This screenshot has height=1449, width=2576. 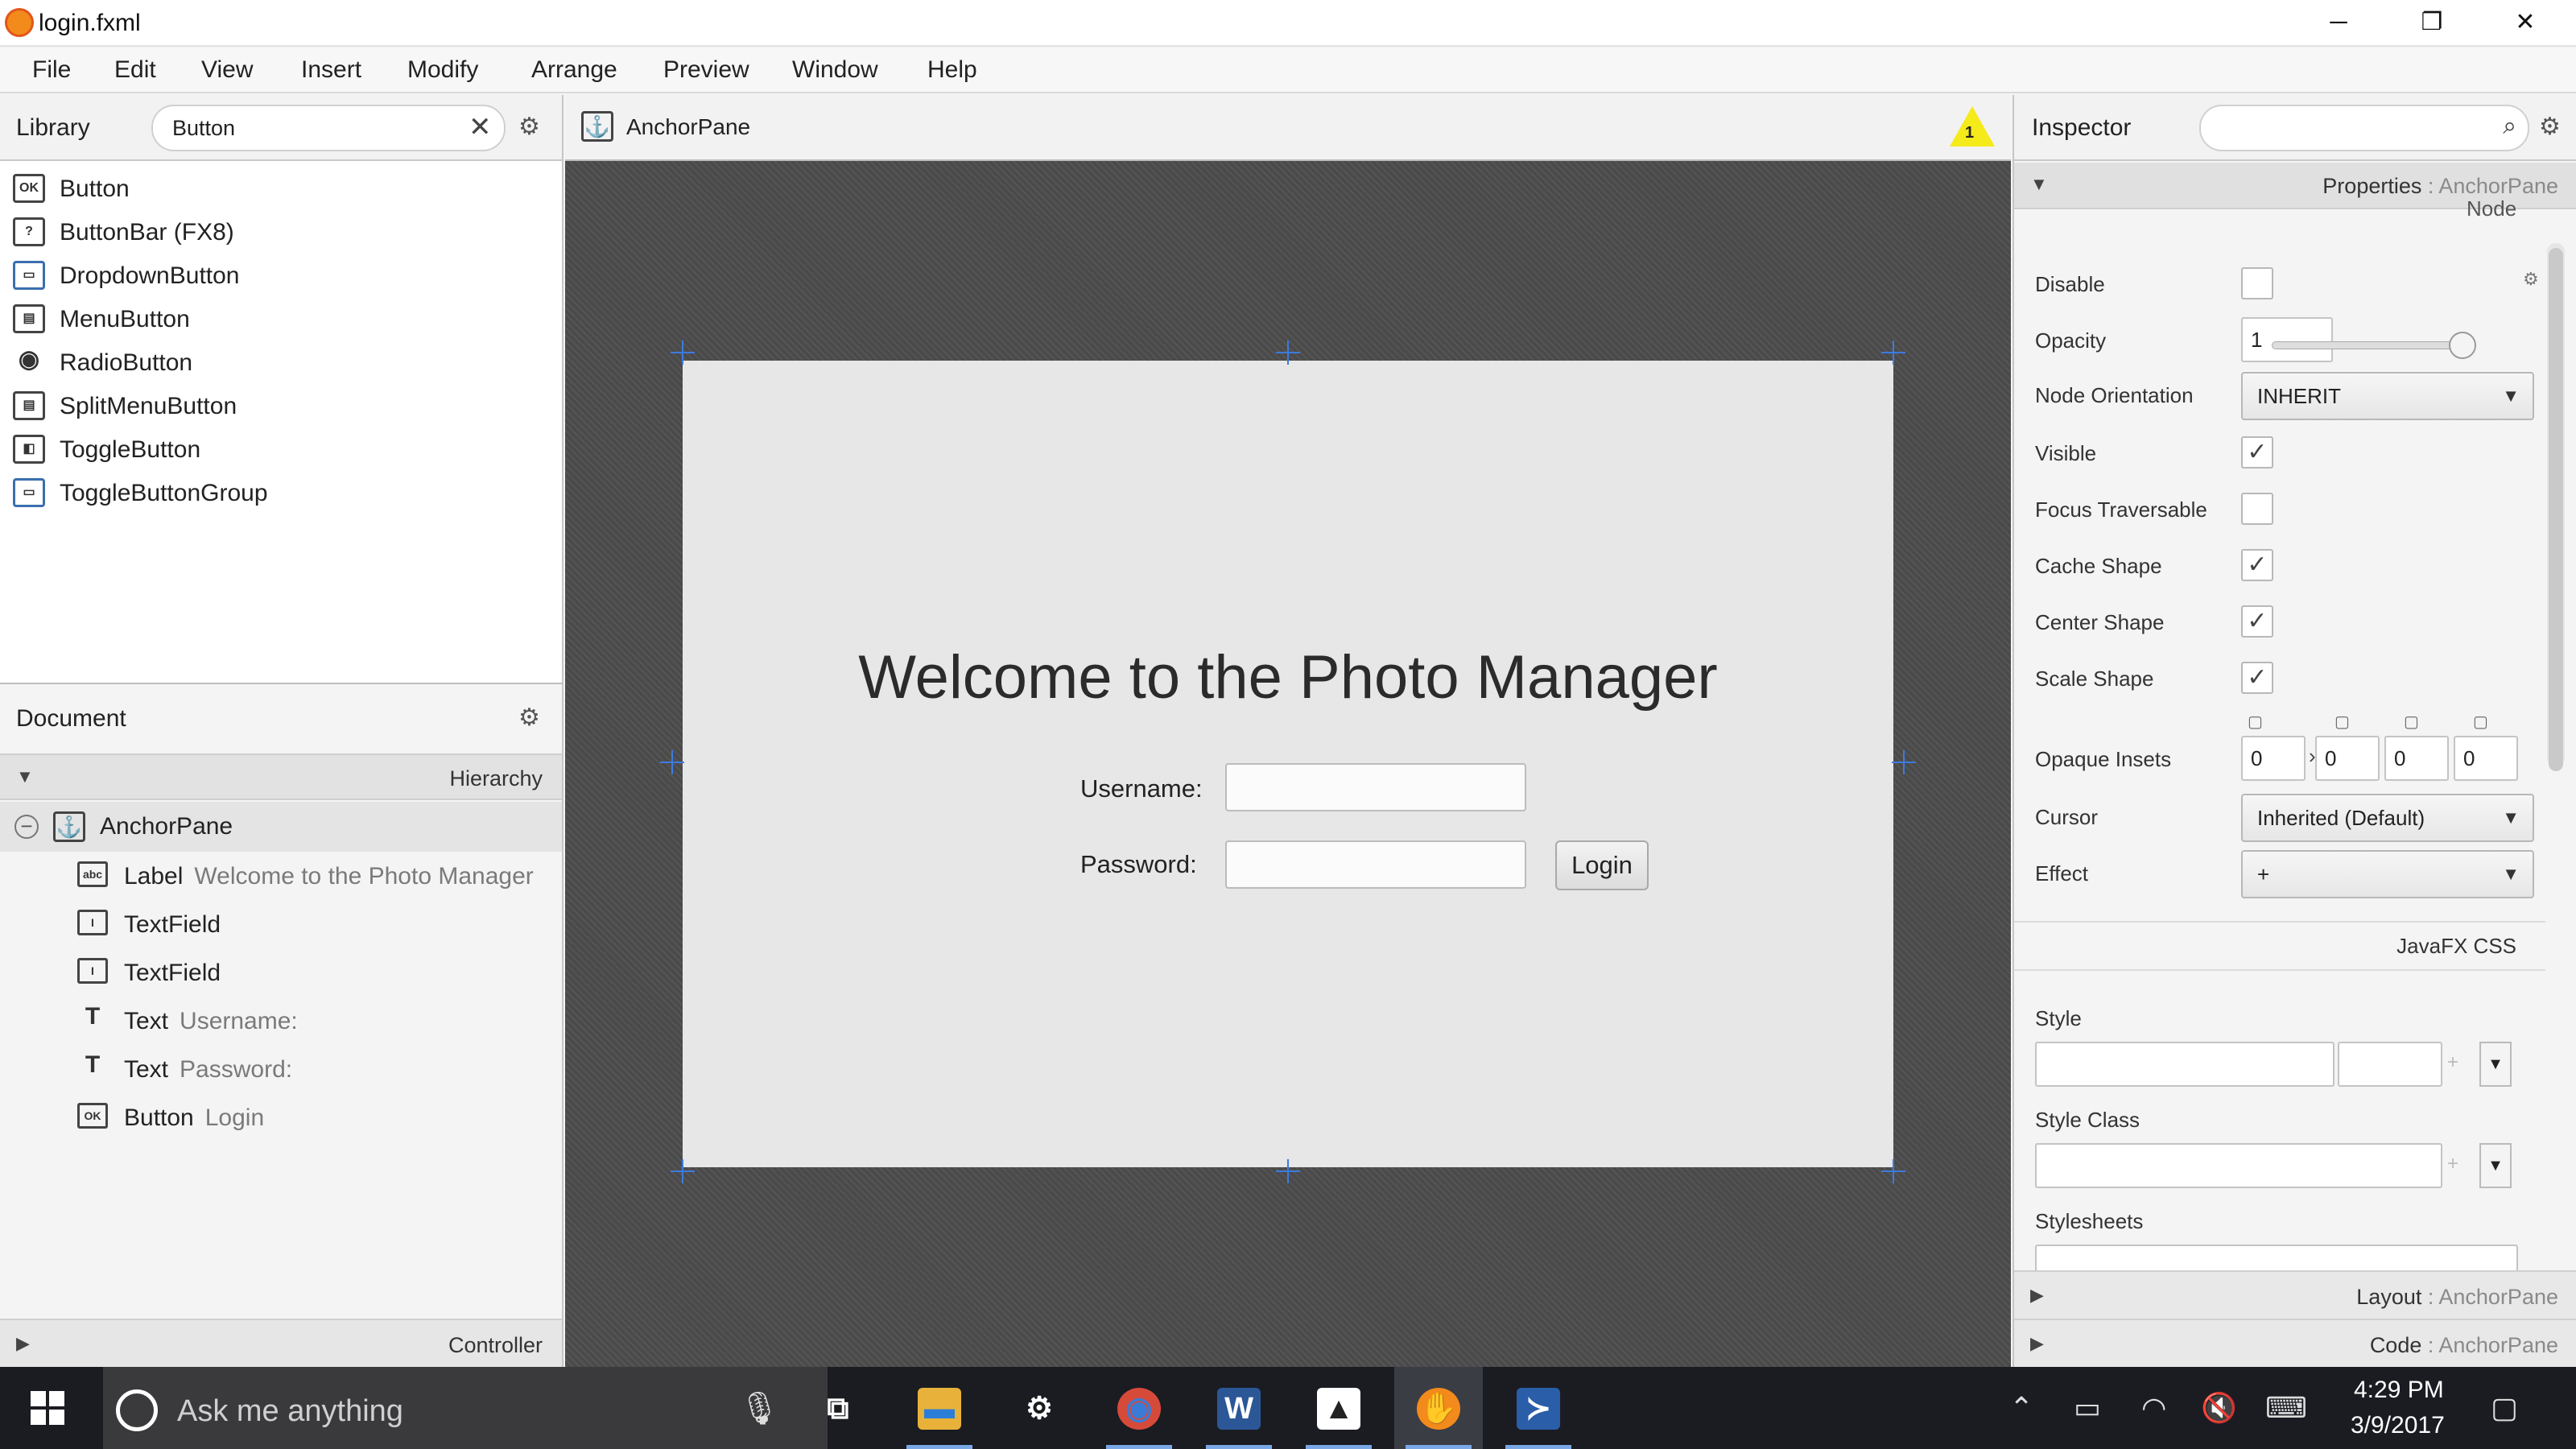 What do you see at coordinates (688, 127) in the screenshot?
I see `breadcrumb: AnchorPane` at bounding box center [688, 127].